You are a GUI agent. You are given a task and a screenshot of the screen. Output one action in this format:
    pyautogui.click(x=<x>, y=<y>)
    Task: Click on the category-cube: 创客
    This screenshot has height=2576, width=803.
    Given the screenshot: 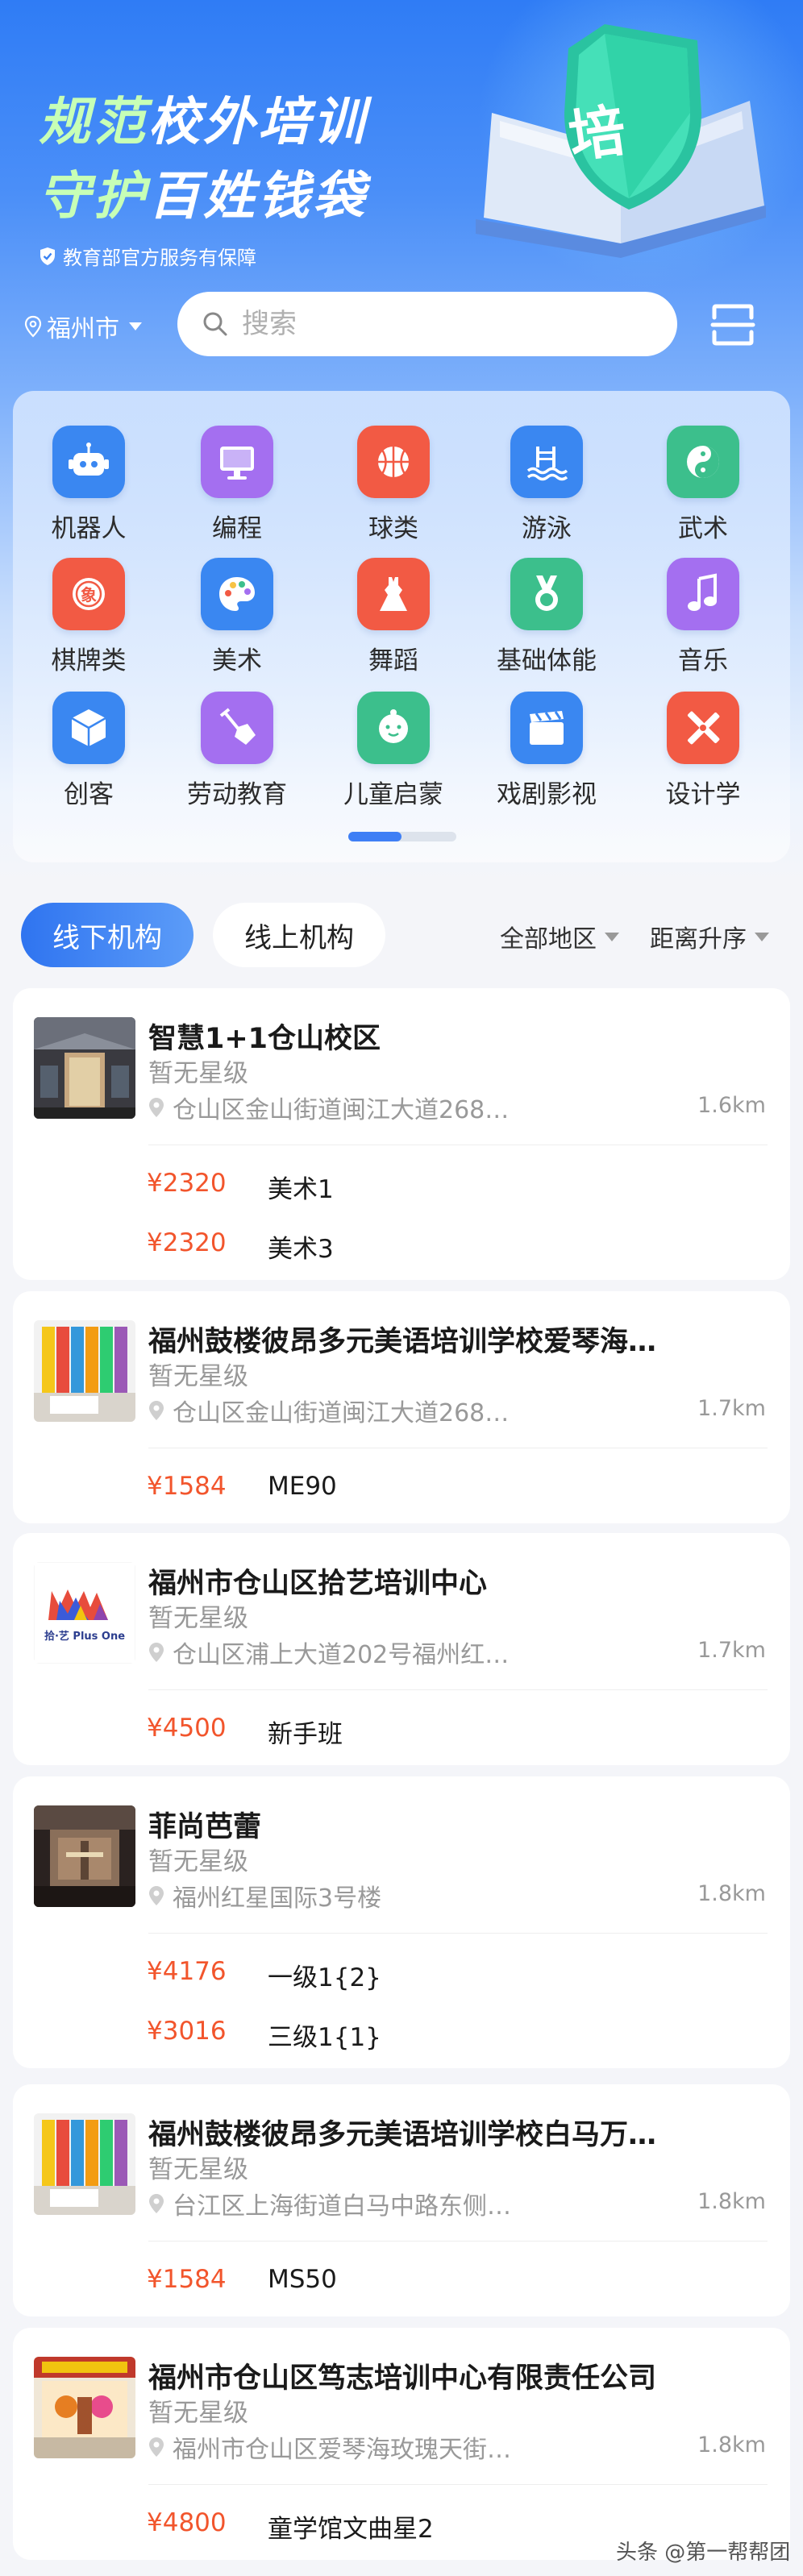 What is the action you would take?
    pyautogui.click(x=88, y=756)
    